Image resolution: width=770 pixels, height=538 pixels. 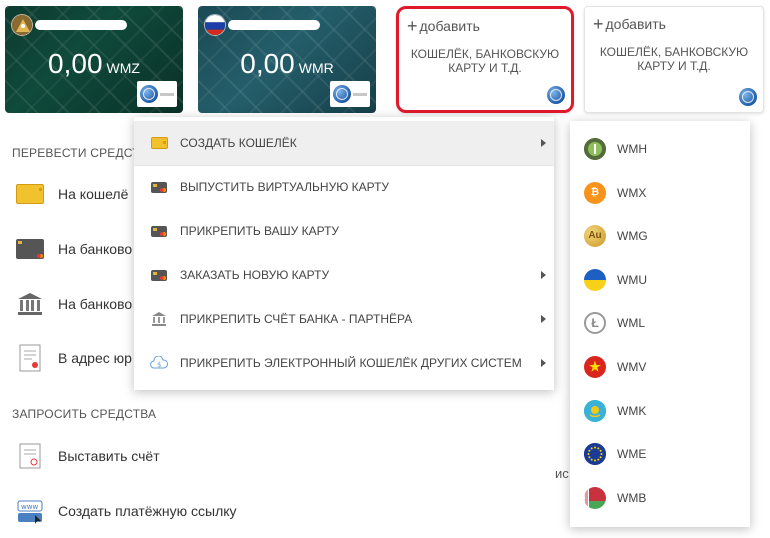 What do you see at coordinates (344, 231) in the screenshot?
I see `menu-item-attach-card: ПРИКРЕПИТЬ ВАШУ КАРТУ` at bounding box center [344, 231].